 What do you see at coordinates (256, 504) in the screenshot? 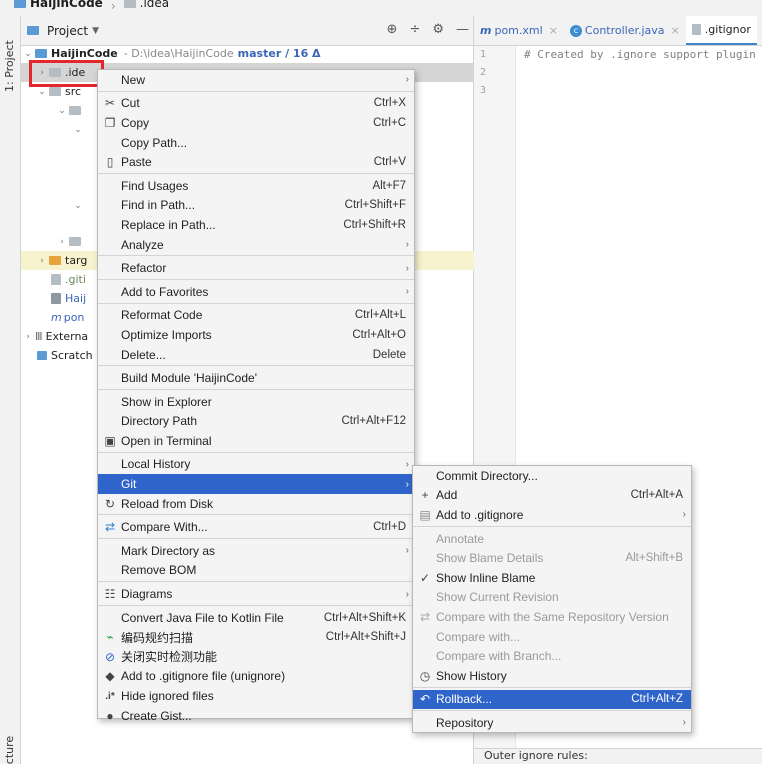
I see `menu-item-reload-from-disk: ↻ Reload from Disk` at bounding box center [256, 504].